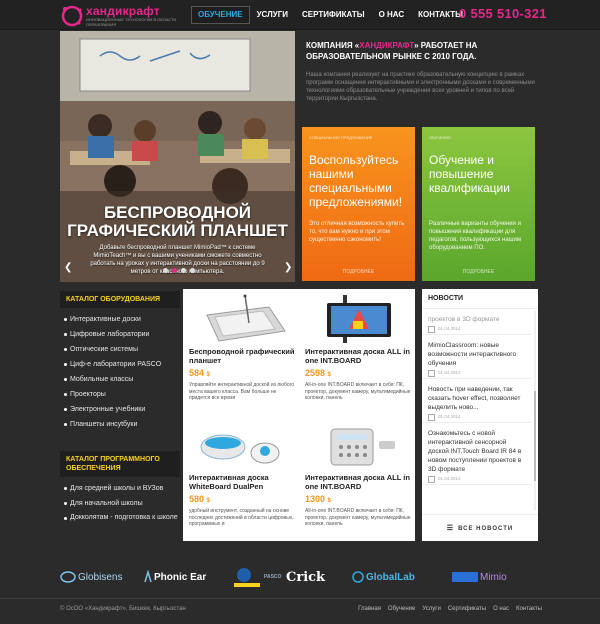 The image size is (600, 624). What do you see at coordinates (120, 349) in the screenshot?
I see `catalog-item: Оптические системы` at bounding box center [120, 349].